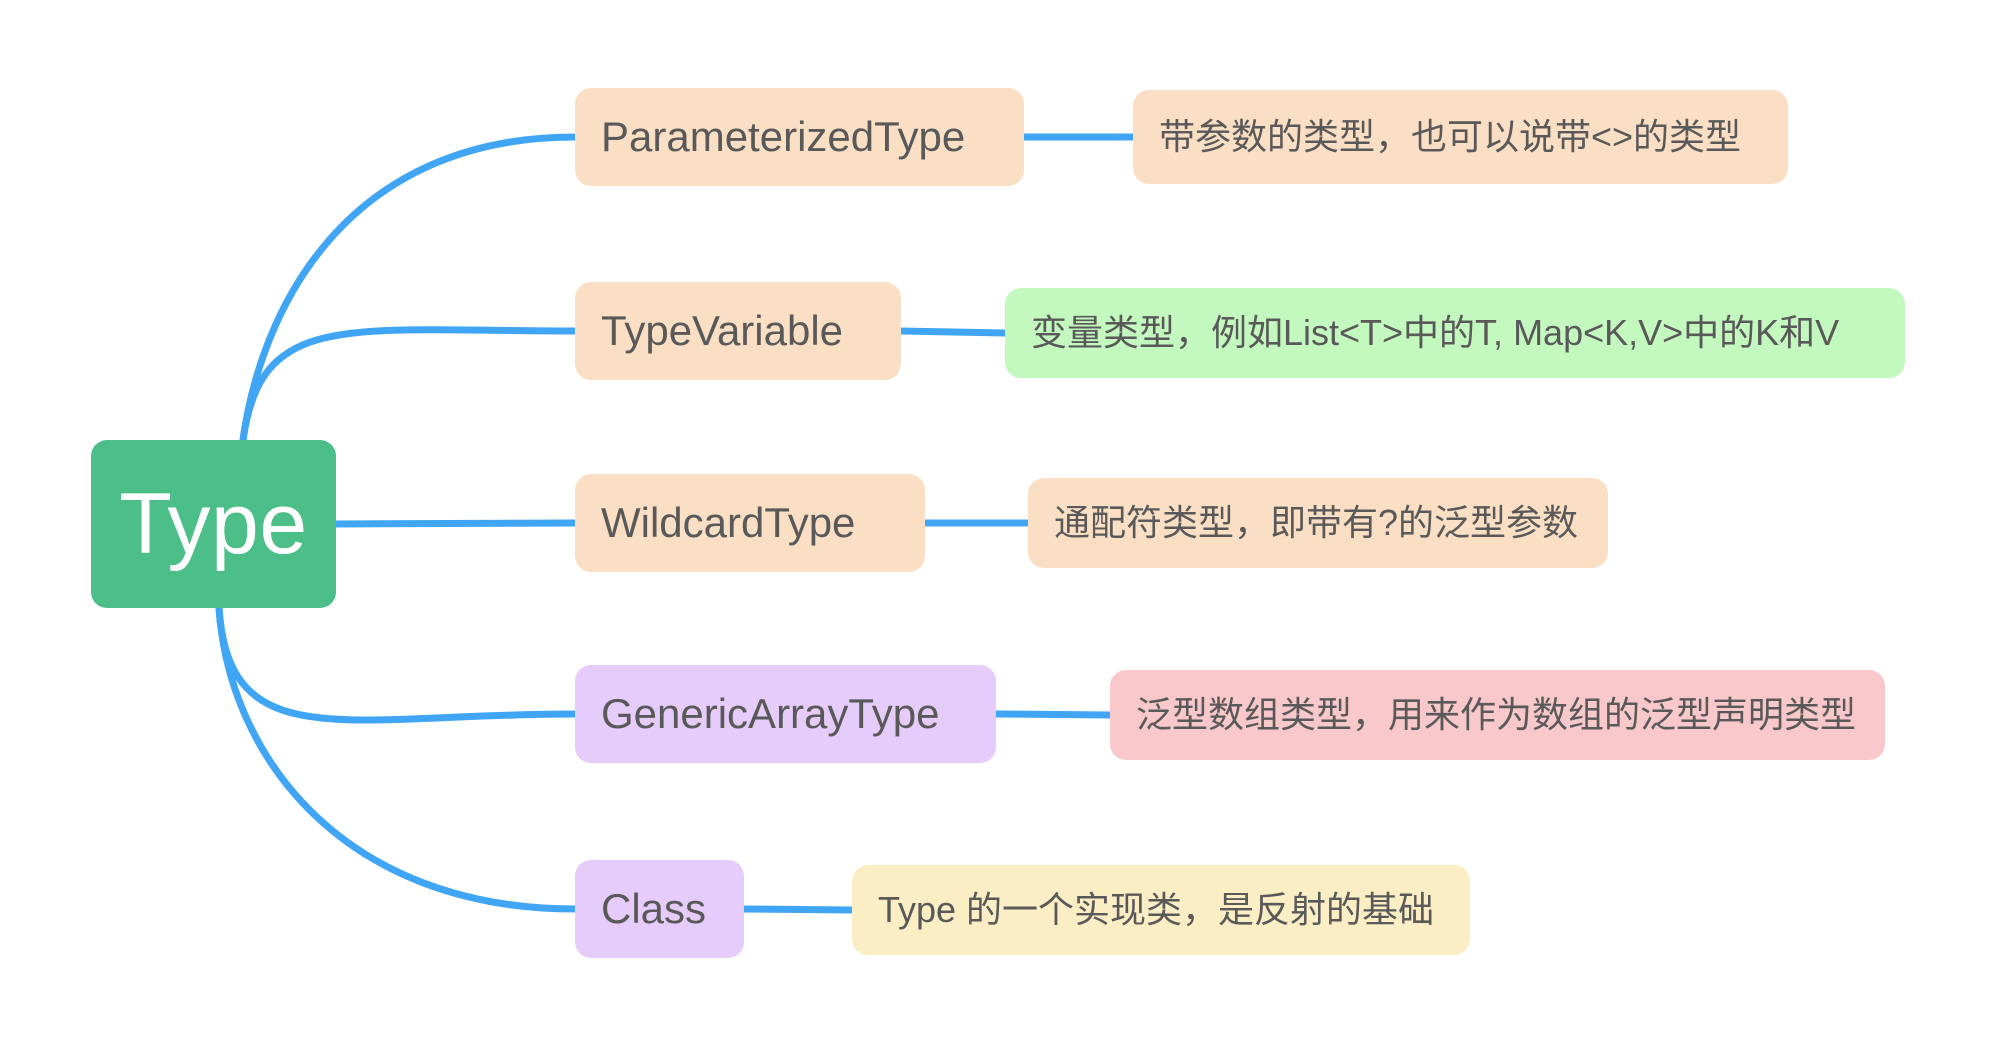  I want to click on branch-node-label: Class, so click(654, 908).